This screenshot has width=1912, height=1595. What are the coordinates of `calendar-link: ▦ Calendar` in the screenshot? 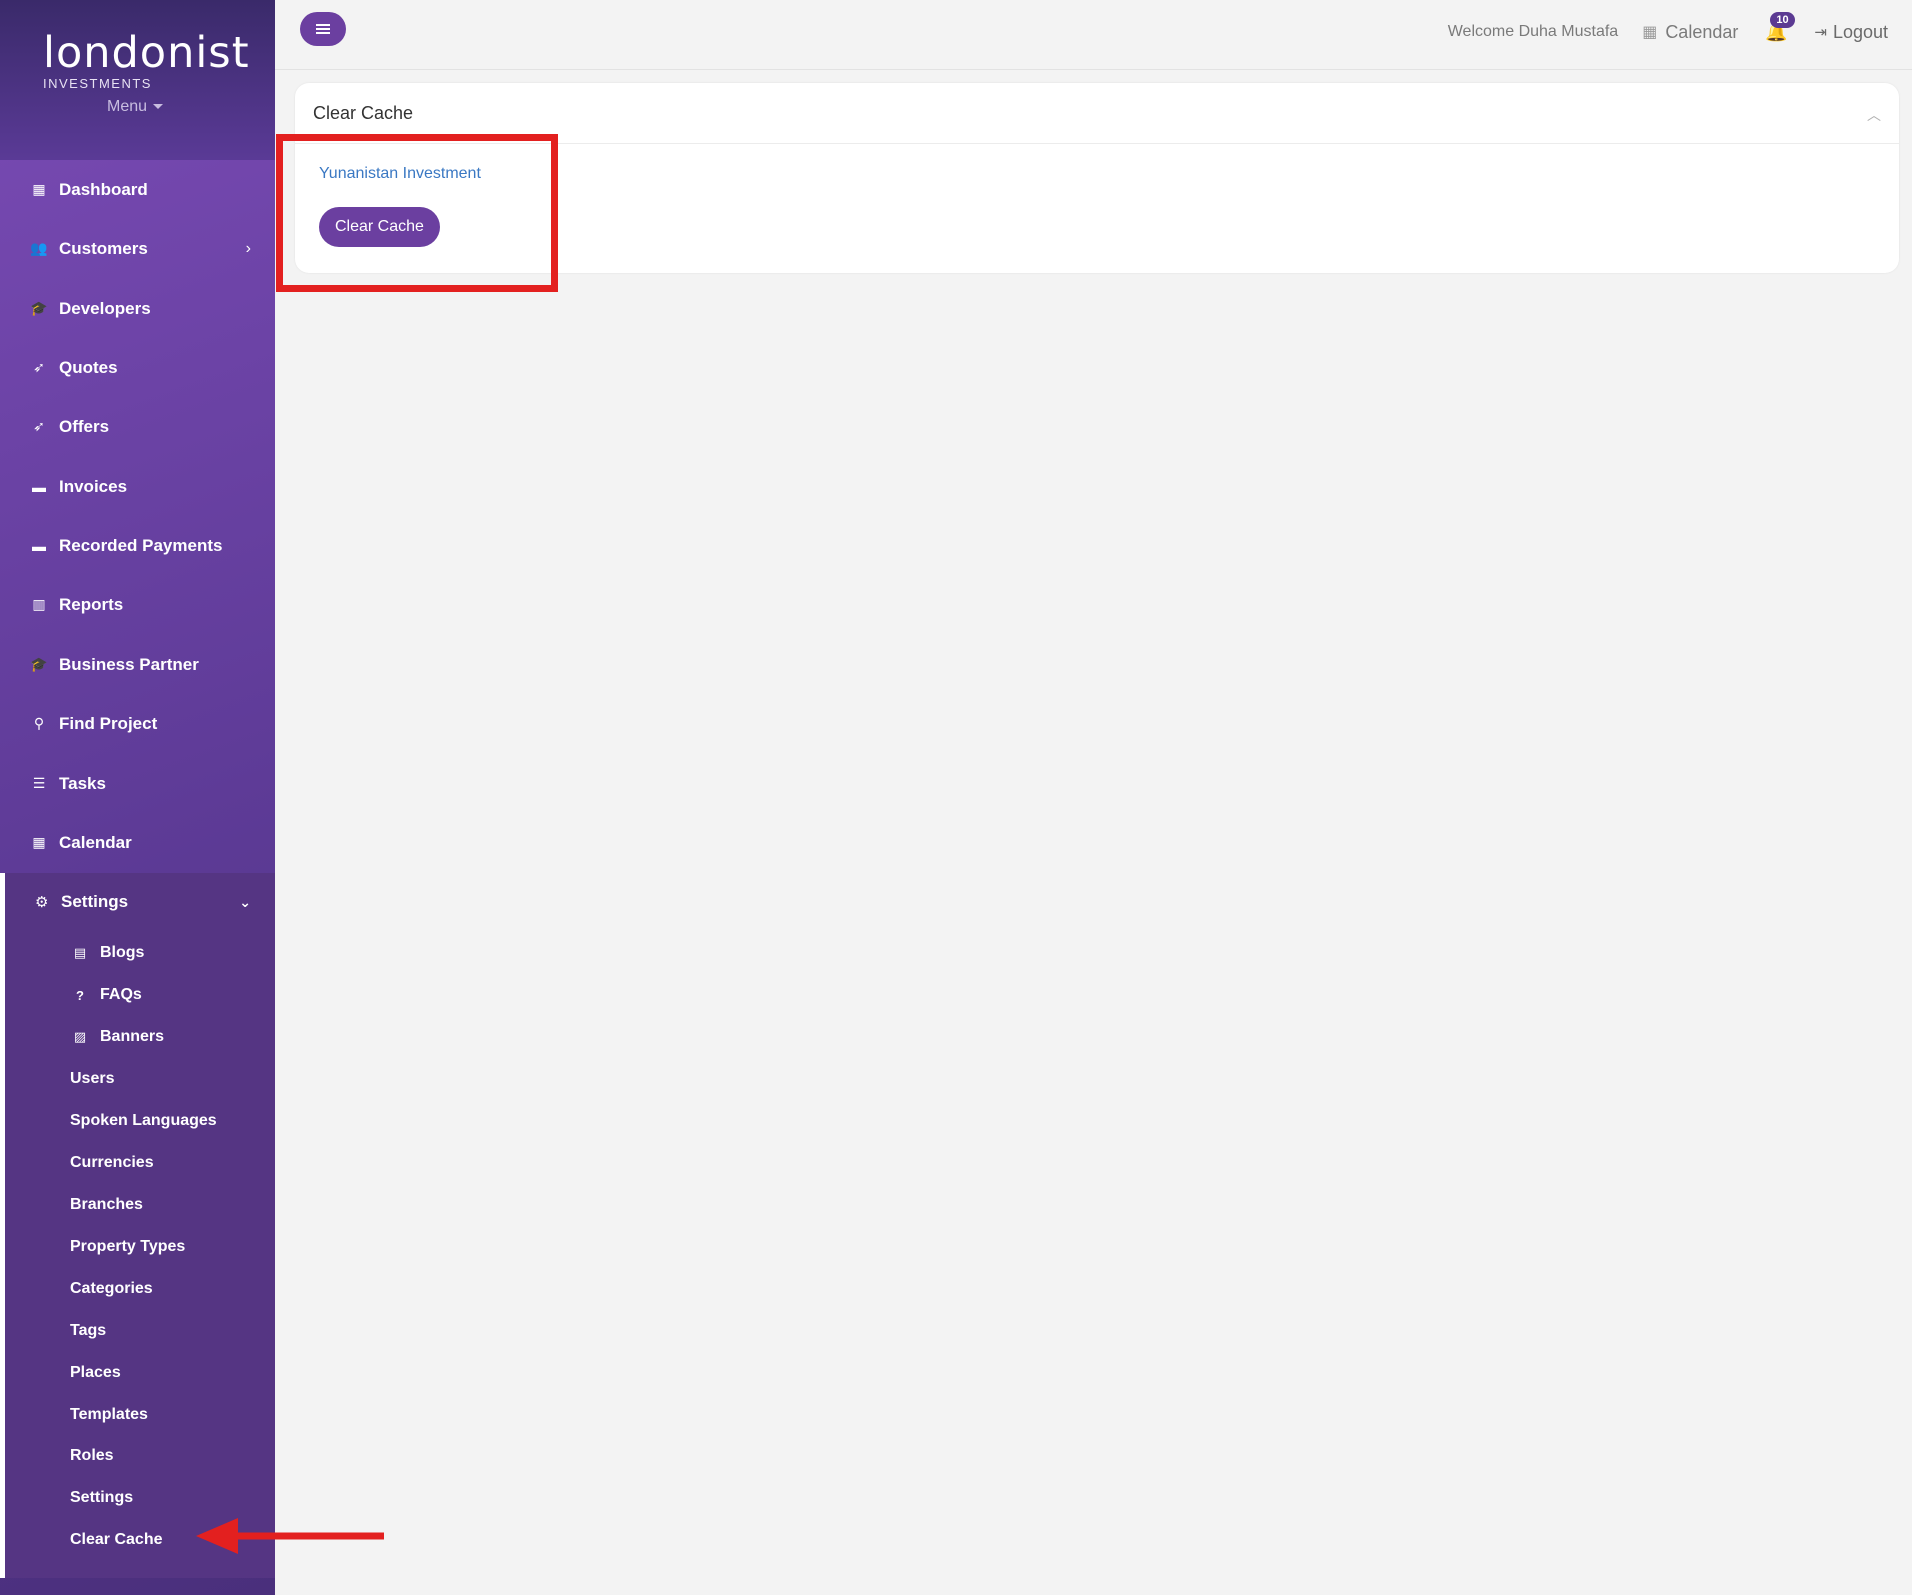 It's located at (1690, 32).